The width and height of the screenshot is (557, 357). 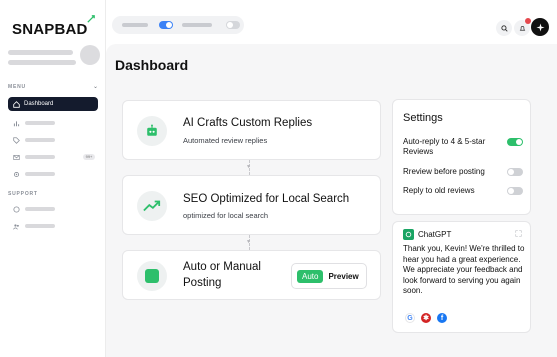 I want to click on user-name-placeholder, so click(x=40, y=52).